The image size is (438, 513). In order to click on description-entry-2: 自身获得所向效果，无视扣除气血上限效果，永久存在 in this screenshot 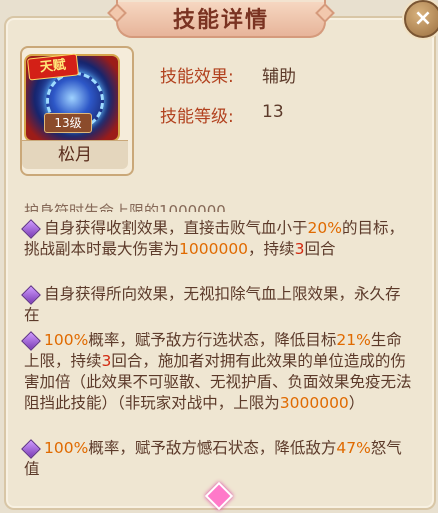, I will do `click(217, 305)`.